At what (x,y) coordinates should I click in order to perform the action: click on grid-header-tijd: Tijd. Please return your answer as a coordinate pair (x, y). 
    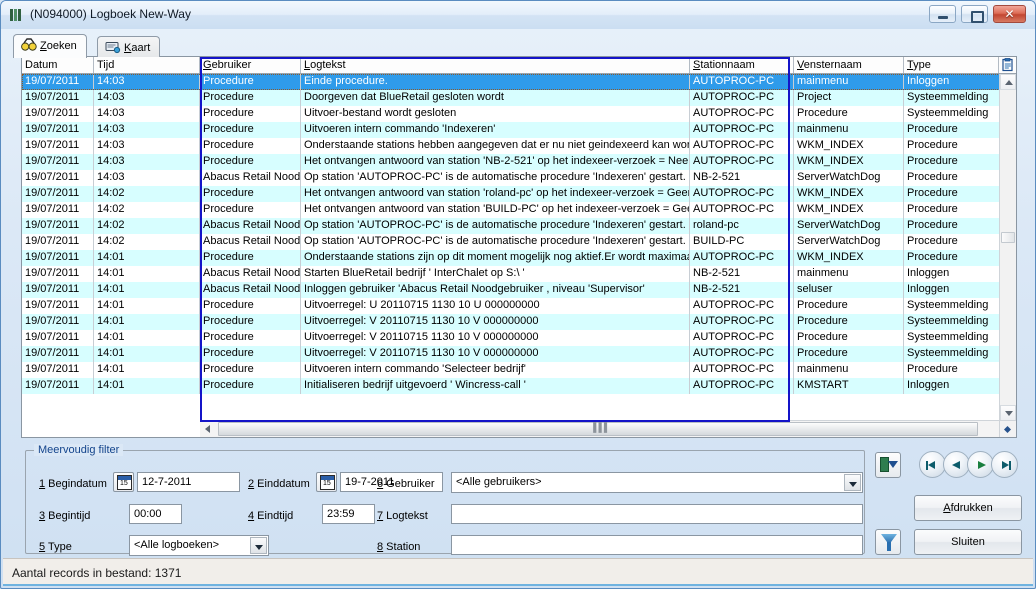
    Looking at the image, I should click on (147, 65).